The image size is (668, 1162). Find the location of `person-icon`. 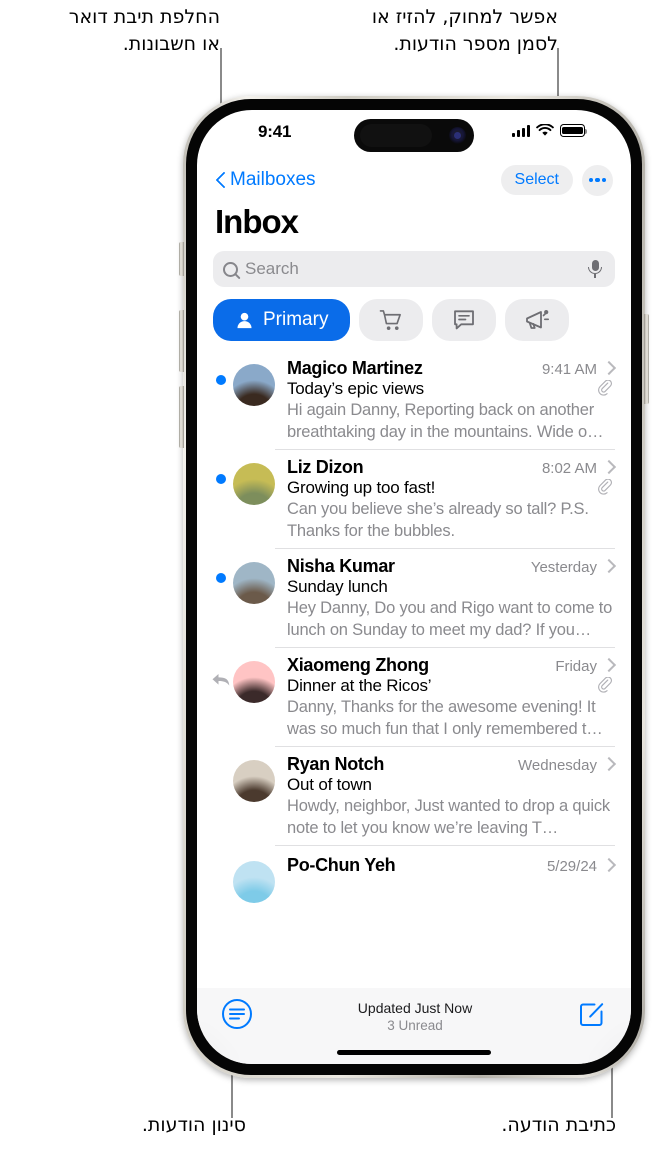

person-icon is located at coordinates (244, 320).